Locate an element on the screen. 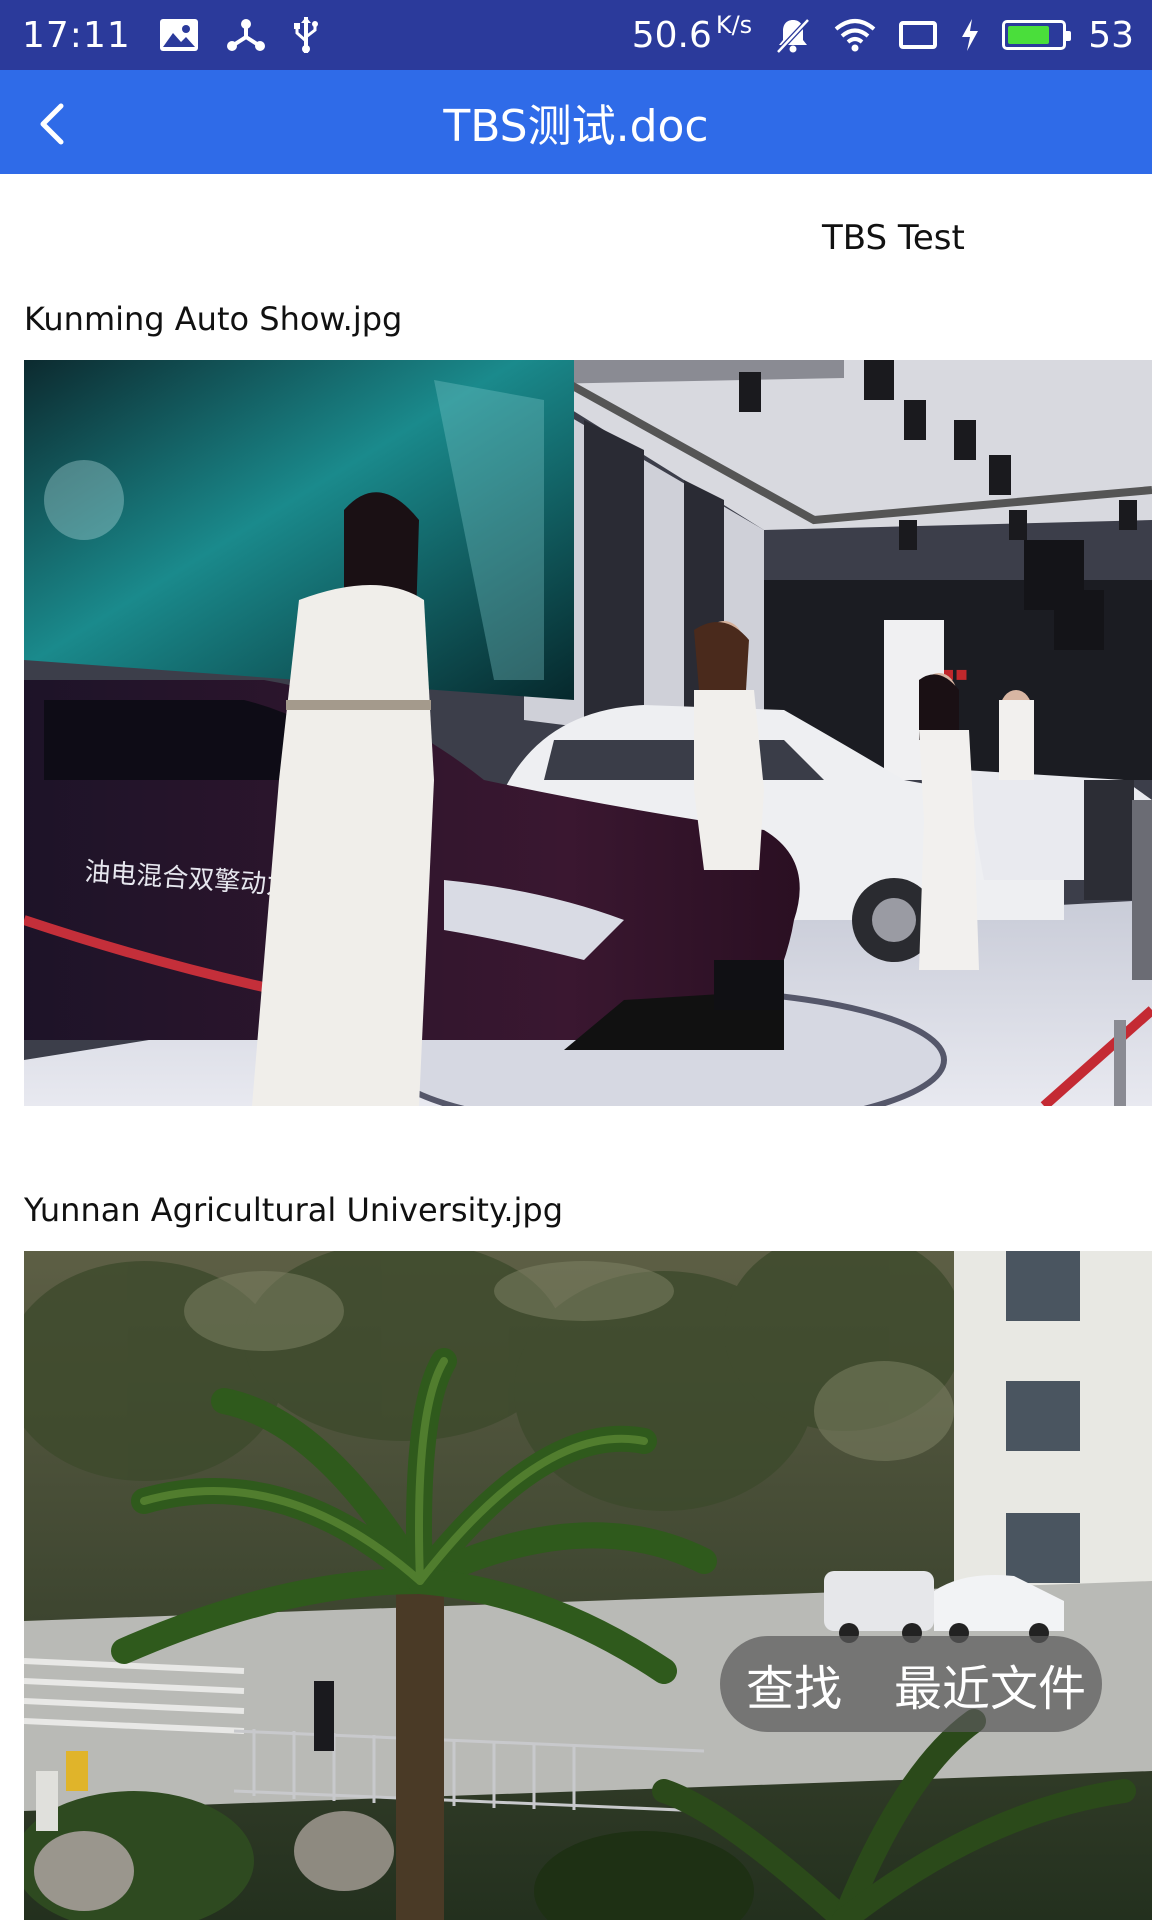  wifi-icon is located at coordinates (855, 35).